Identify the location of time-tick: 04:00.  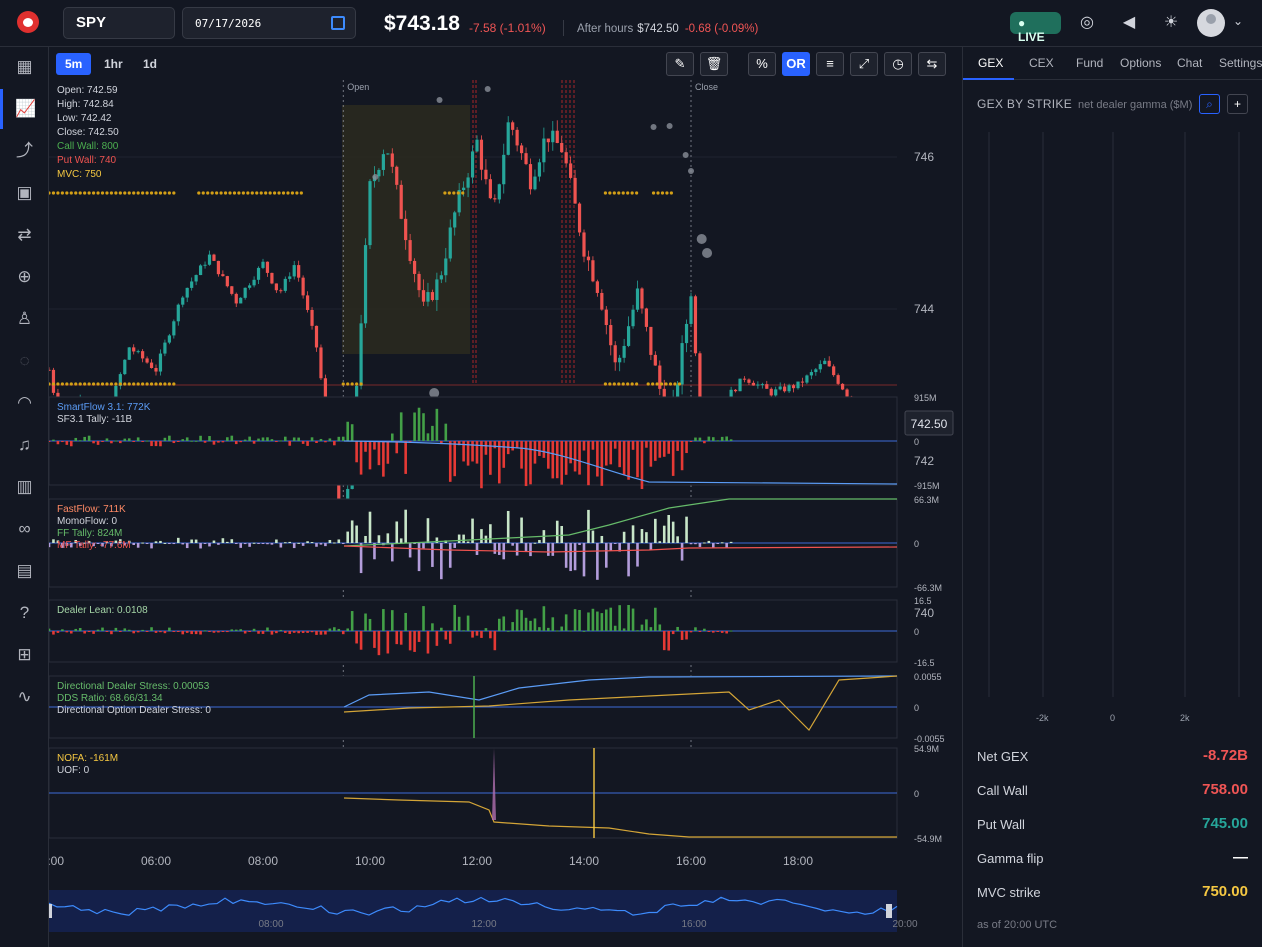
(56, 861).